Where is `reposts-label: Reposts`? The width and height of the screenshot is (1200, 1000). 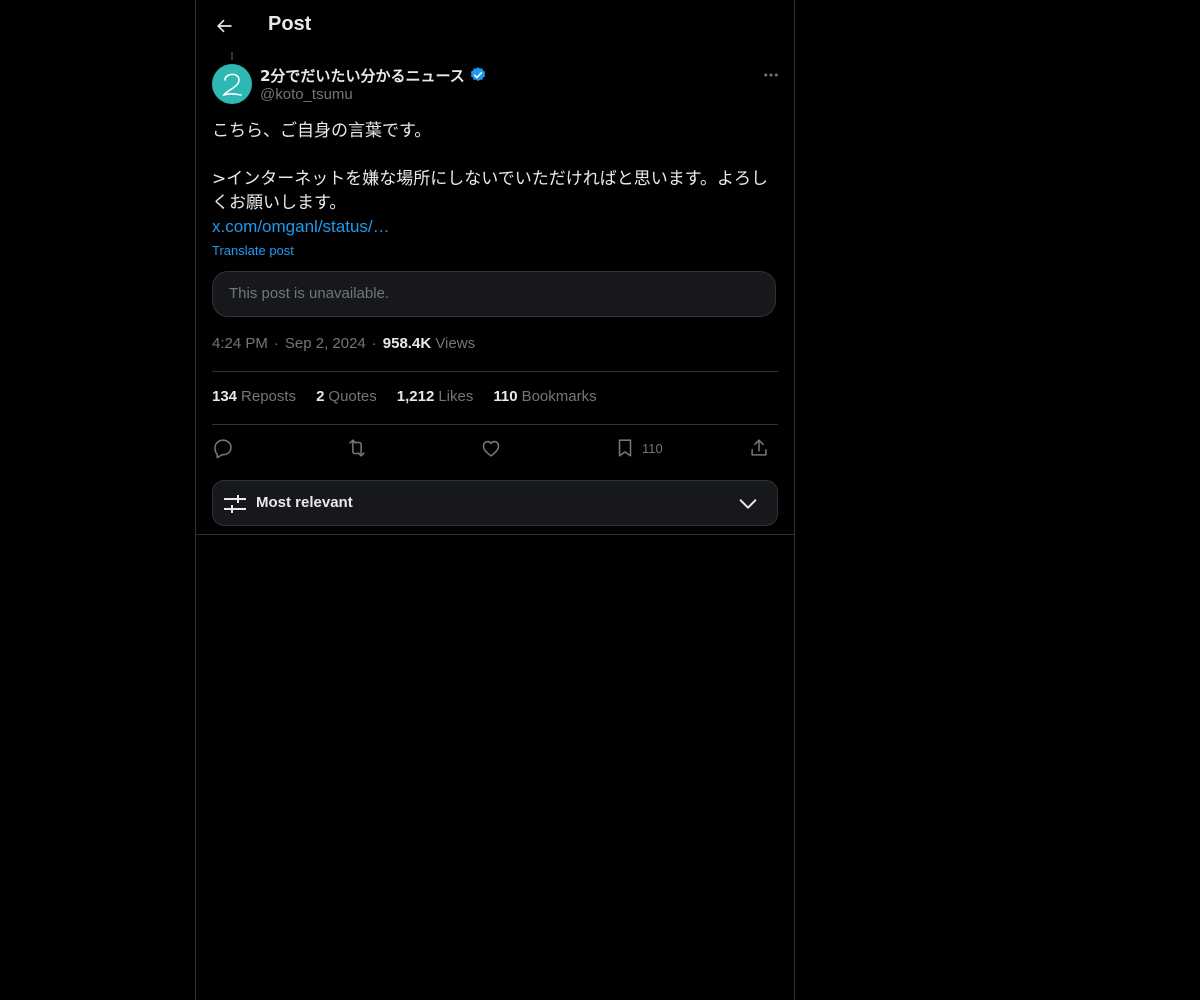 reposts-label: Reposts is located at coordinates (269, 396).